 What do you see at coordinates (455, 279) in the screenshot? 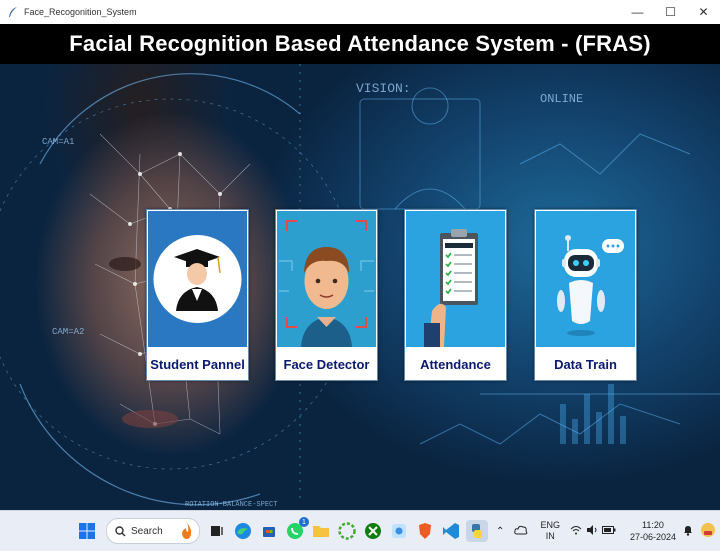
I see `attendance-clipboard-icon` at bounding box center [455, 279].